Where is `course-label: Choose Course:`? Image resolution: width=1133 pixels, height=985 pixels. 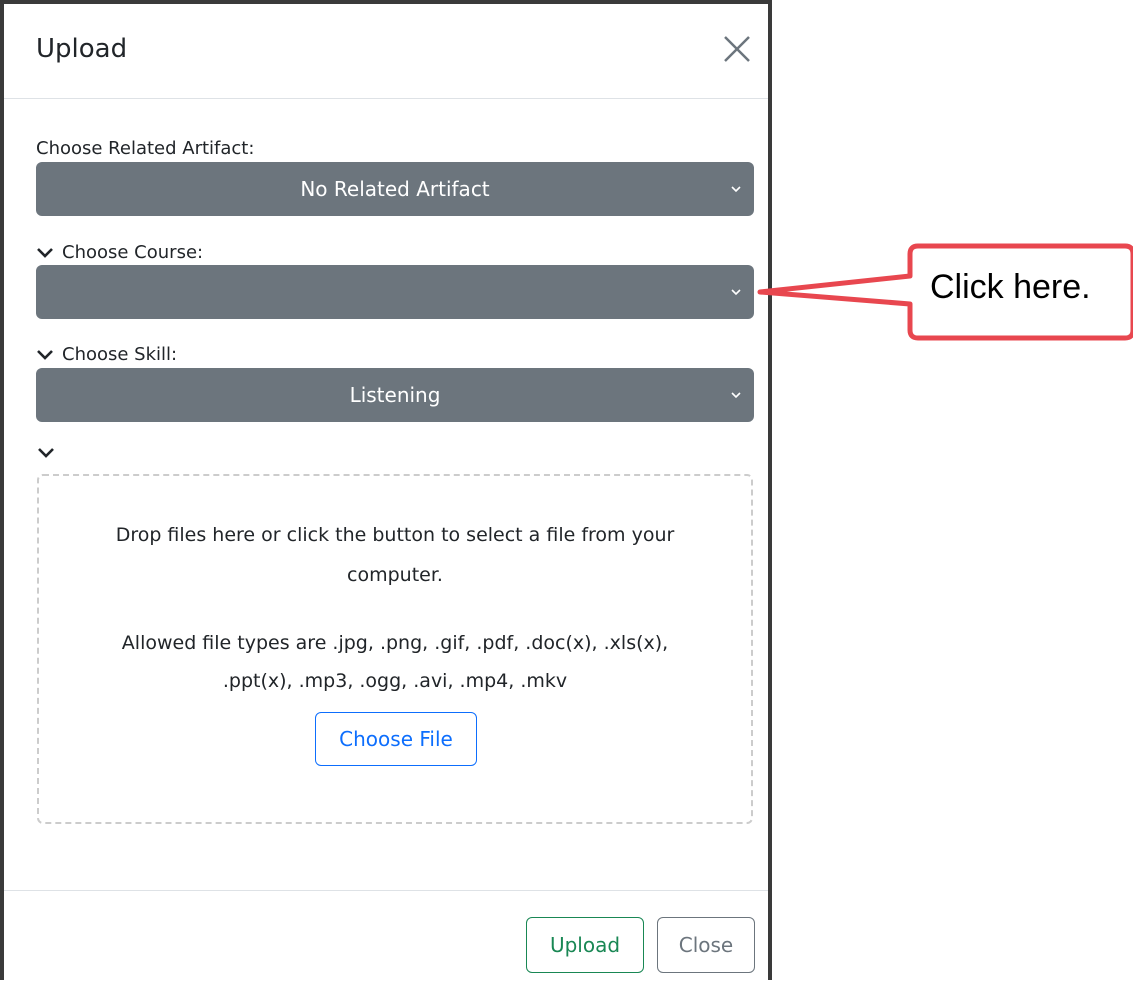 course-label: Choose Course: is located at coordinates (133, 252).